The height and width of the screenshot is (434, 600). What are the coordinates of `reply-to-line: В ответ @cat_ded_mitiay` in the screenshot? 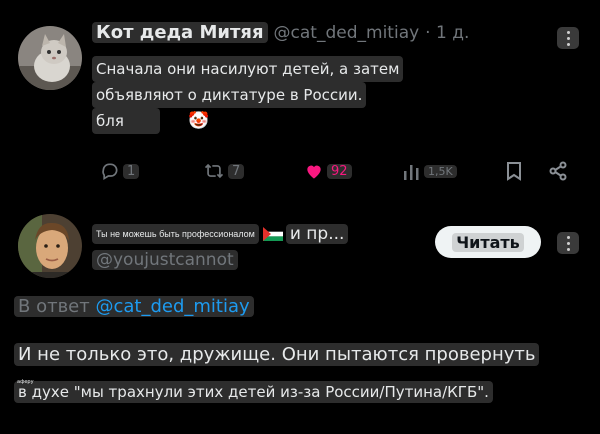 It's located at (134, 306).